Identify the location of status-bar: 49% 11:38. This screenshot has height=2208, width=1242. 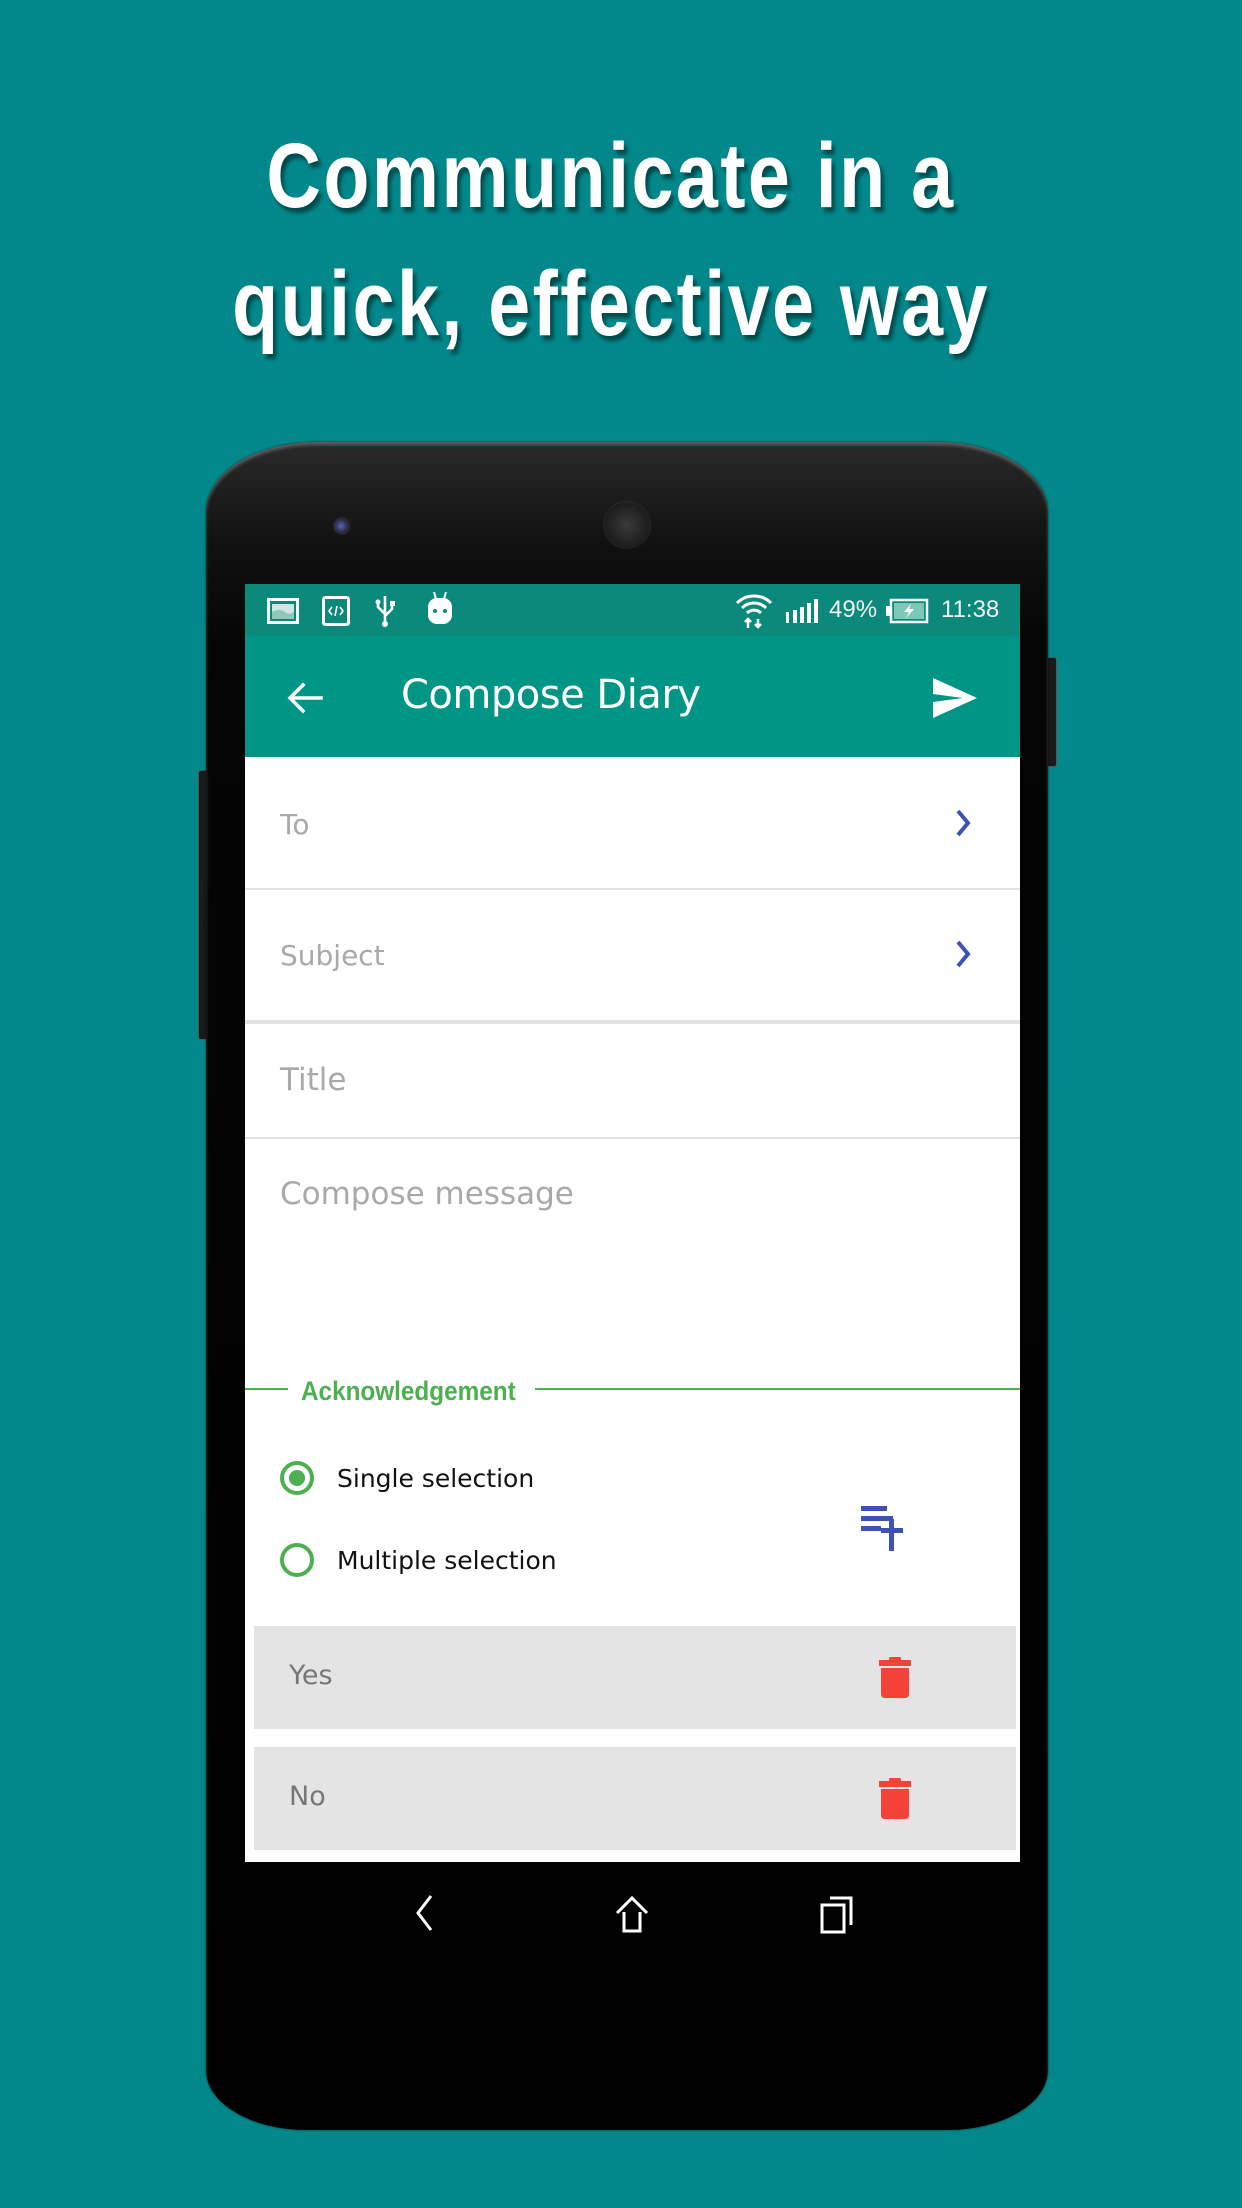
(632, 610).